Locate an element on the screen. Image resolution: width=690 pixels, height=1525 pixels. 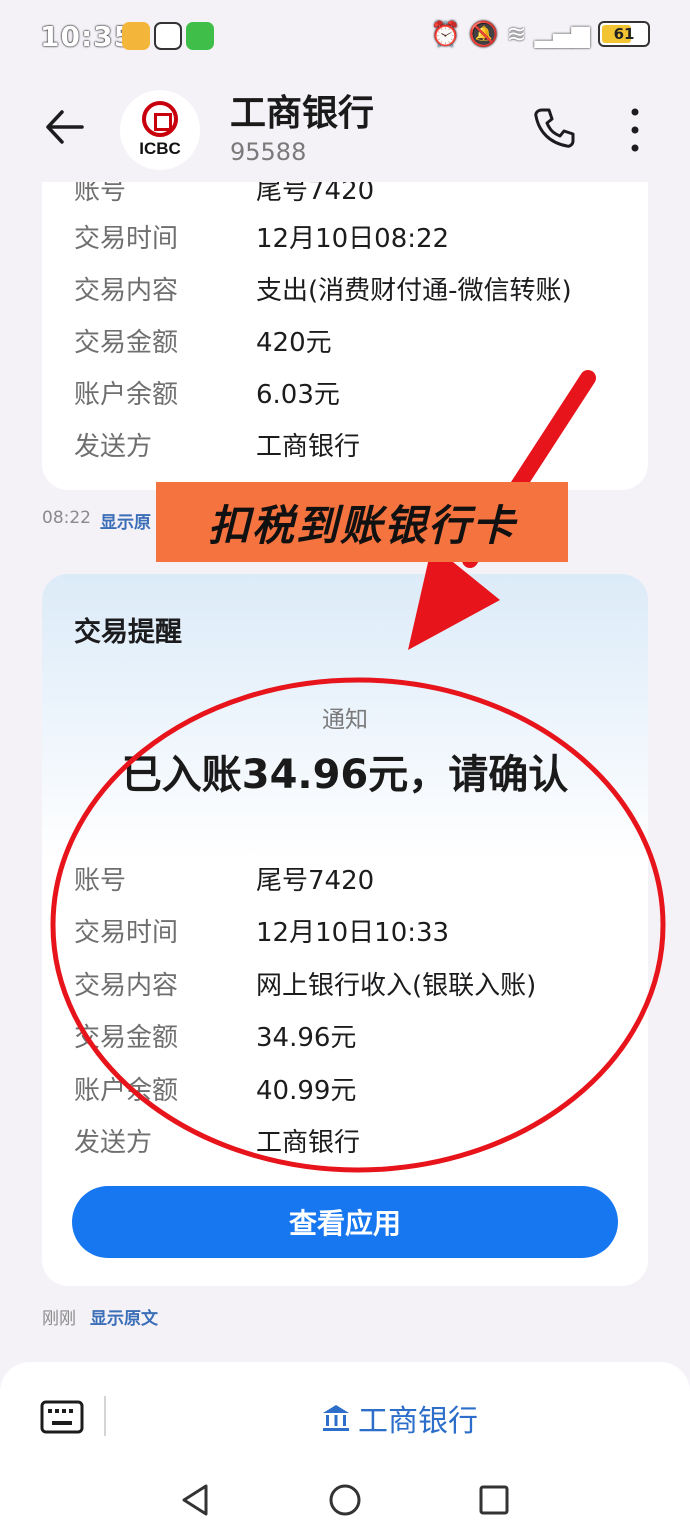
mute-icon: 🔕 is located at coordinates (483, 34).